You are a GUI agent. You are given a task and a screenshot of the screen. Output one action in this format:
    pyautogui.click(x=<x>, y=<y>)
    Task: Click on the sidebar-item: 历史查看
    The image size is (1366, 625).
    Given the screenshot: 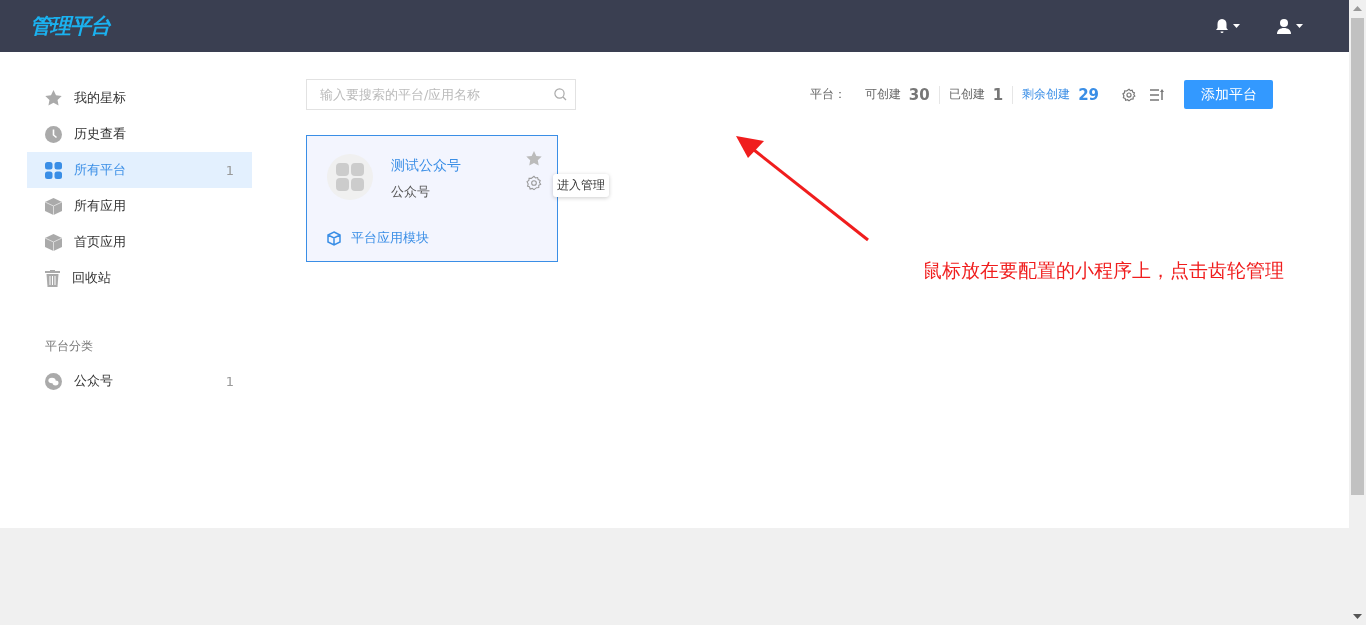 What is the action you would take?
    pyautogui.click(x=139, y=134)
    